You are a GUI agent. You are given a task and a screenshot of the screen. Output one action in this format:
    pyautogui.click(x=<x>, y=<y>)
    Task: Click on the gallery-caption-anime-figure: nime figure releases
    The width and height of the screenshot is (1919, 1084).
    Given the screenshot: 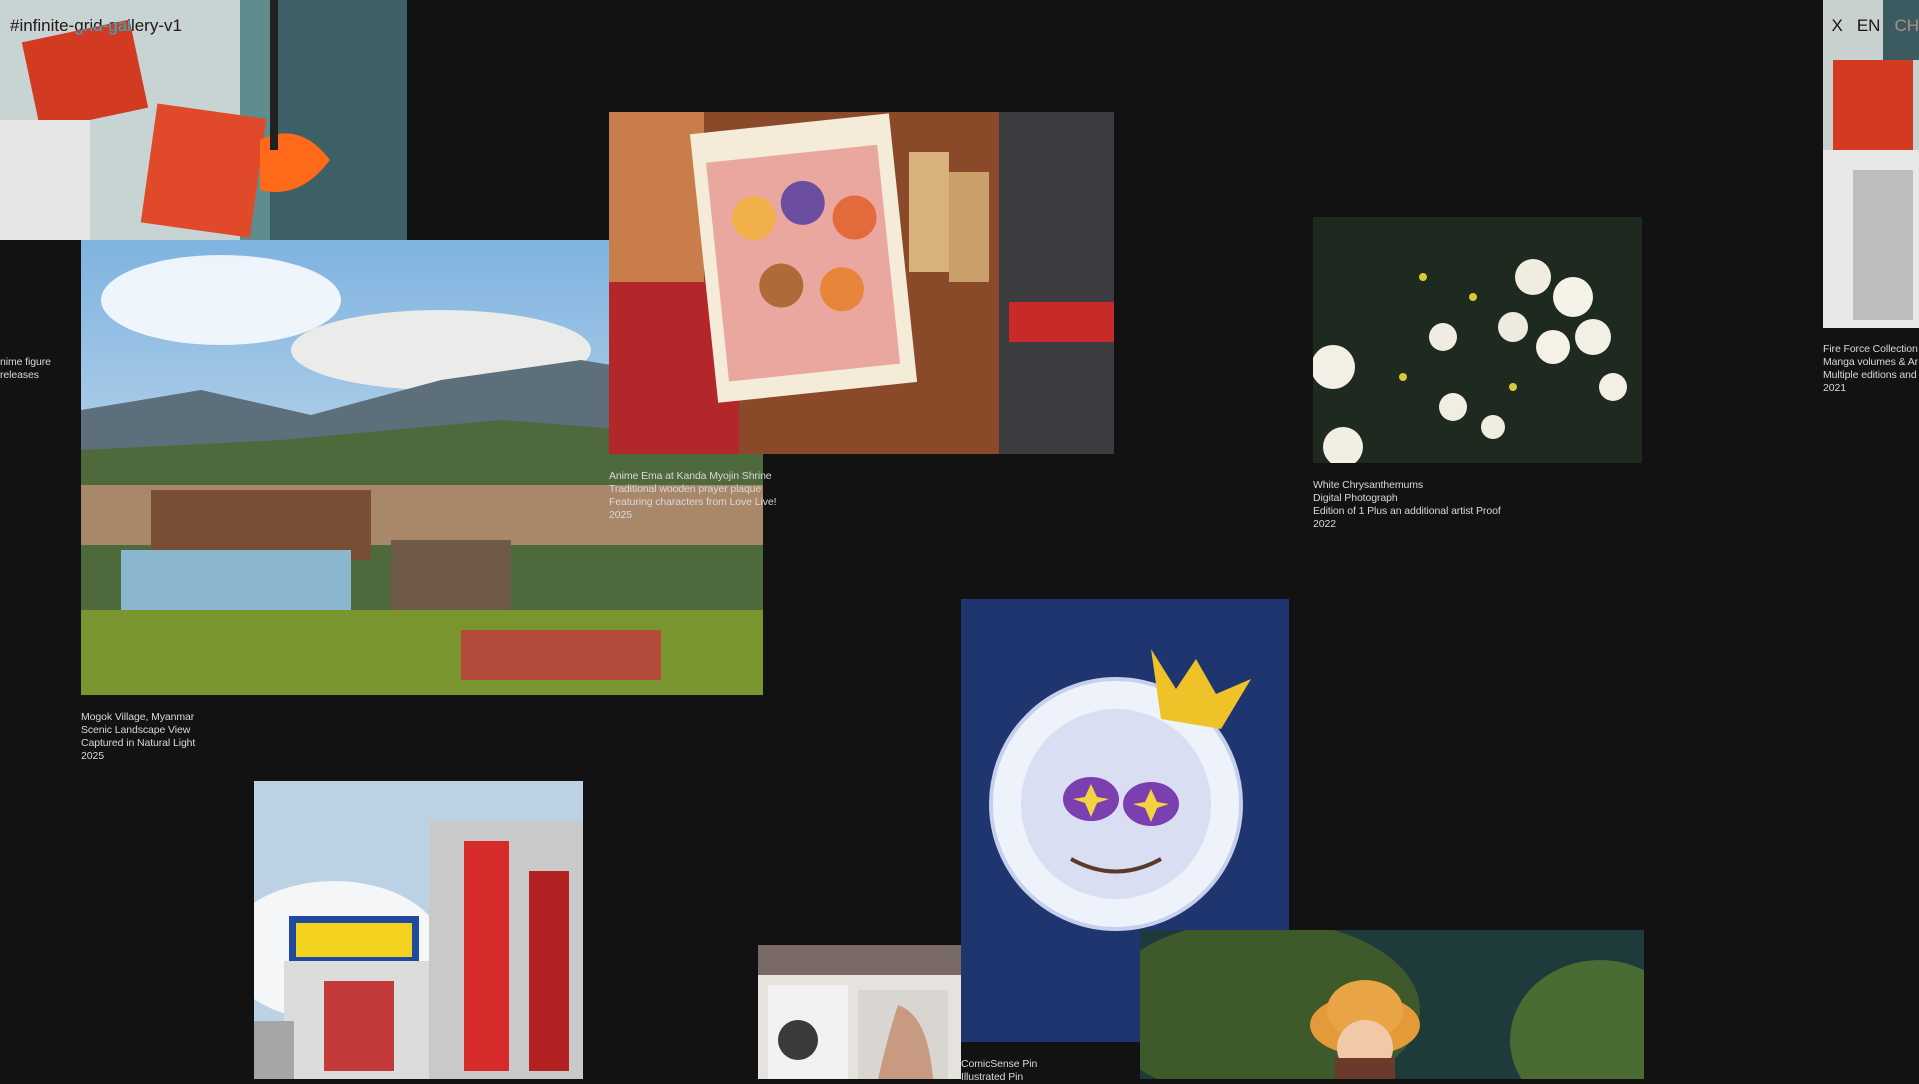 What is the action you would take?
    pyautogui.click(x=25, y=368)
    